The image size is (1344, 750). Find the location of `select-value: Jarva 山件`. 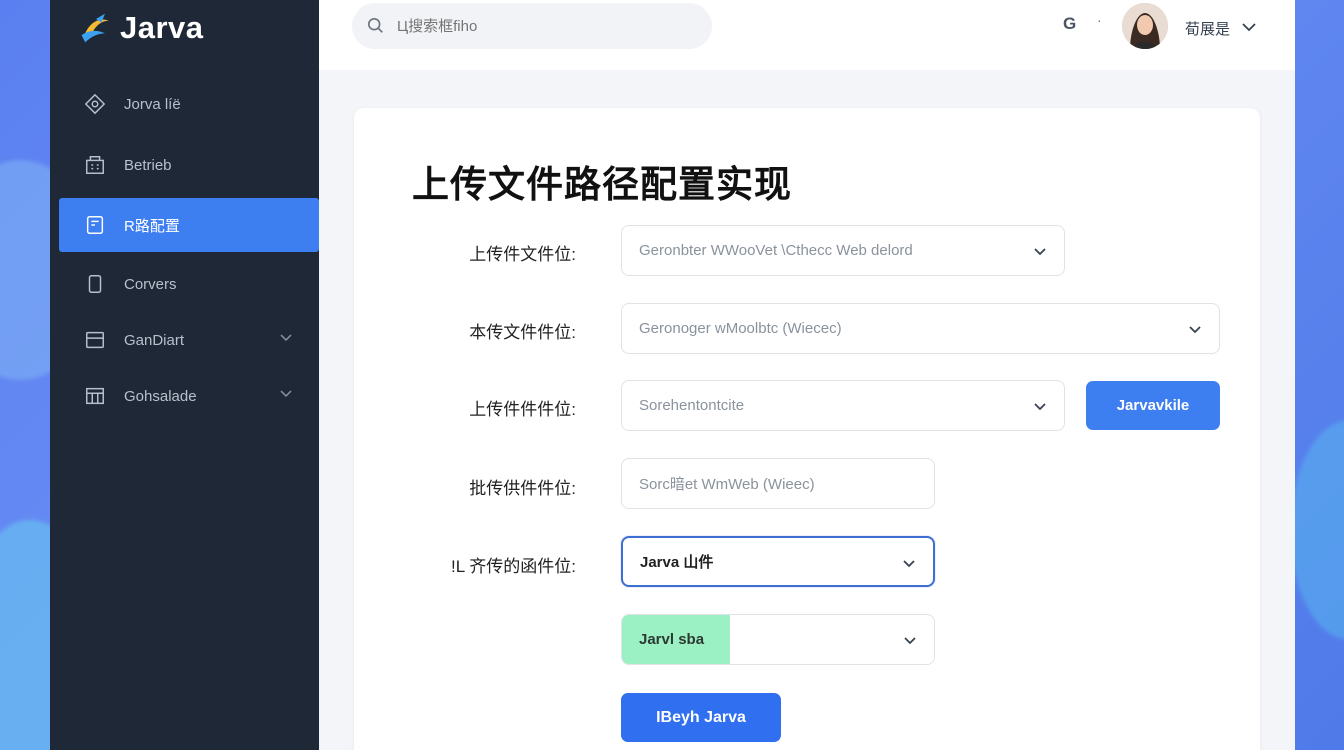

select-value: Jarva 山件 is located at coordinates (677, 562).